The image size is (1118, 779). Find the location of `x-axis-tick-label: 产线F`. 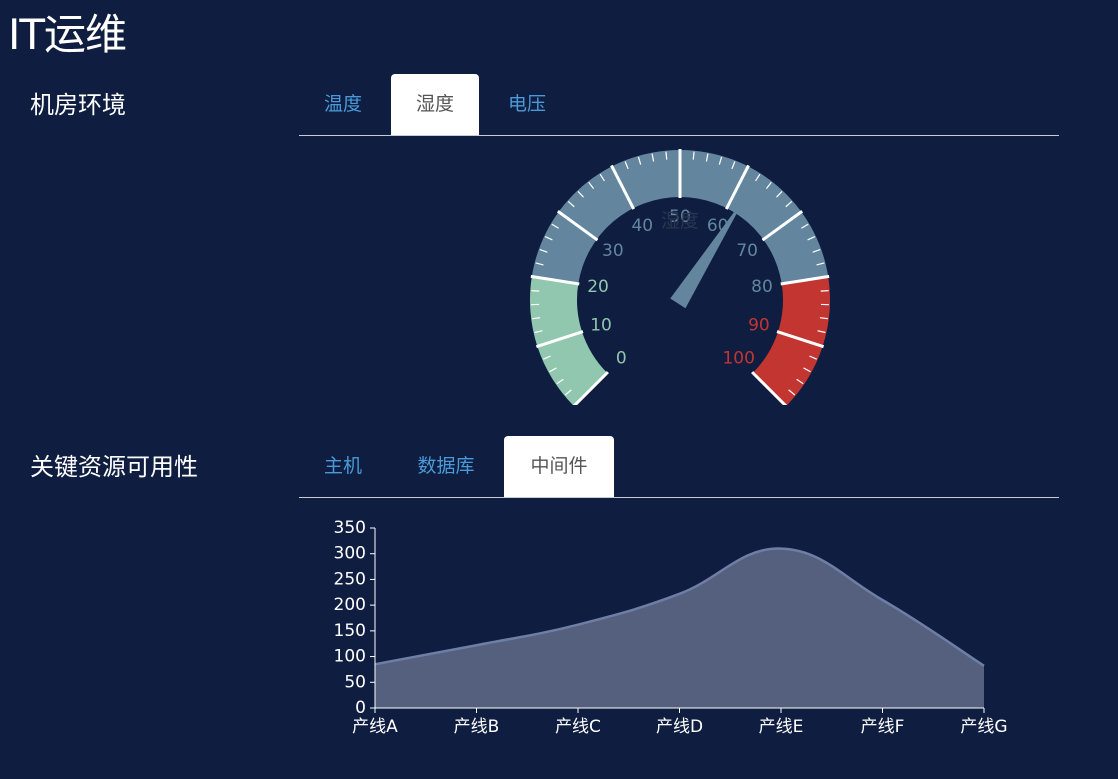

x-axis-tick-label: 产线F is located at coordinates (883, 727).